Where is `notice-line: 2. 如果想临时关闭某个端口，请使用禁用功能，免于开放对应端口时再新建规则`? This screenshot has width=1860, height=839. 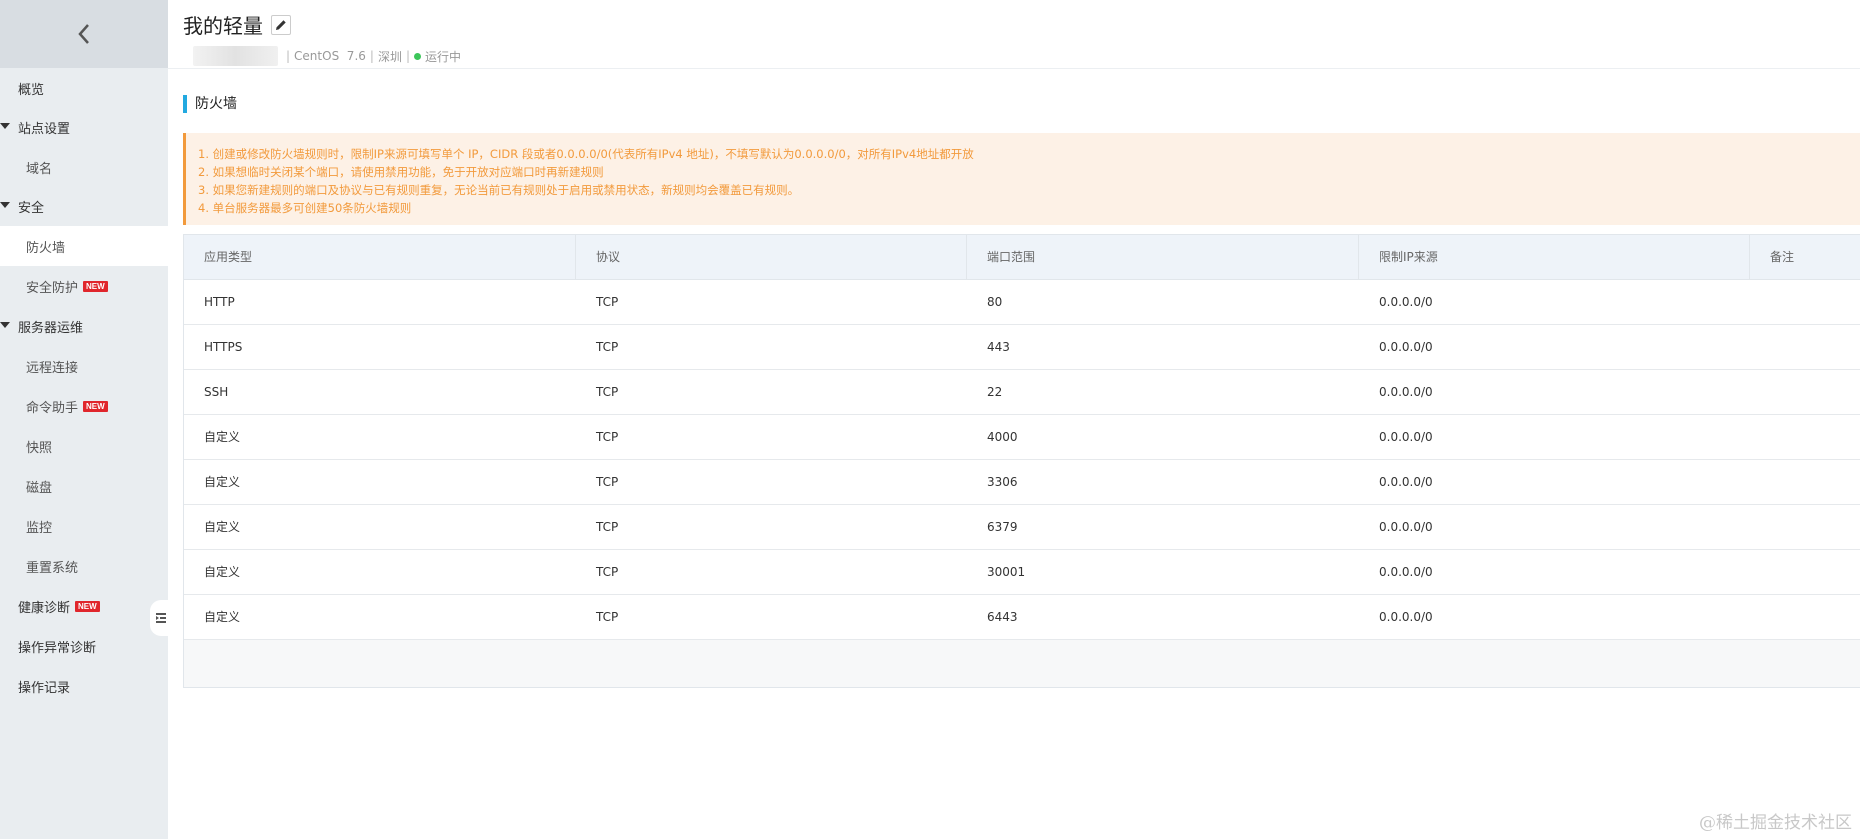 notice-line: 2. 如果想临时关闭某个端口，请使用禁用功能，免于开放对应端口时再新建规则 is located at coordinates (401, 172).